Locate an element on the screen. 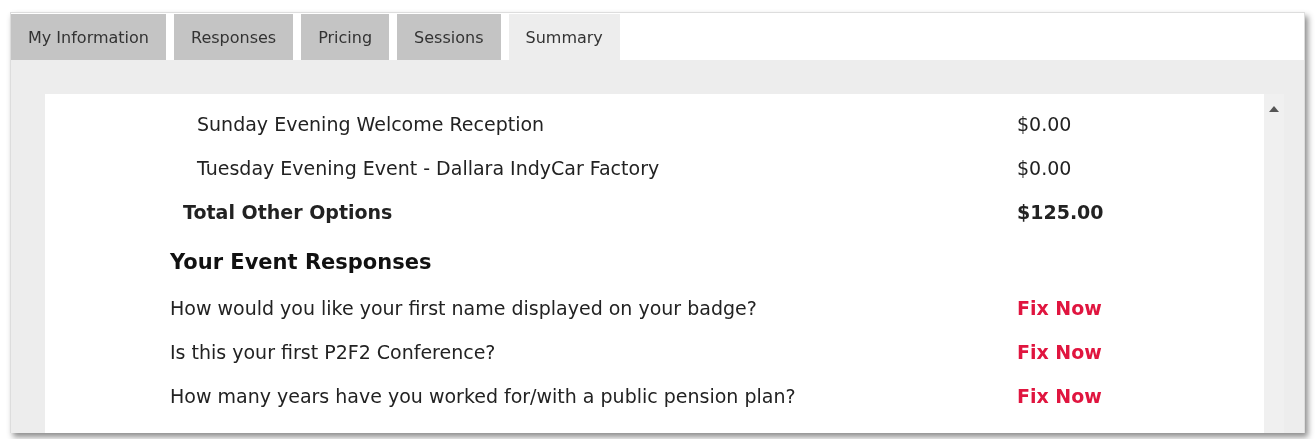 This screenshot has height=439, width=1315. total-amount: $125.00 is located at coordinates (1060, 212).